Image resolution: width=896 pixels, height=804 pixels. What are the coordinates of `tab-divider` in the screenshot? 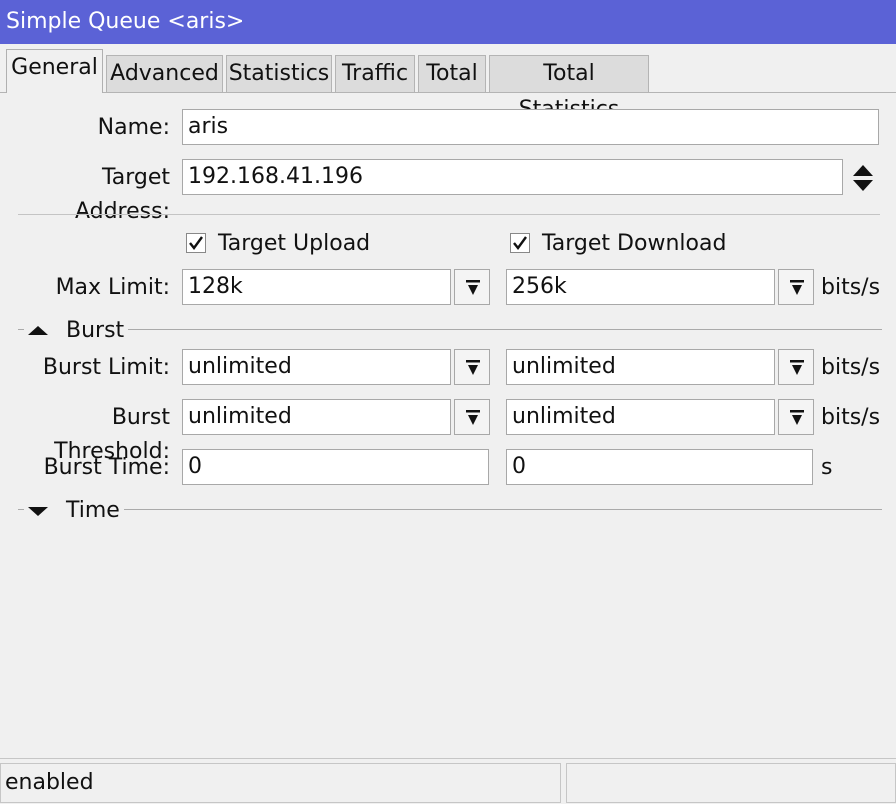 It's located at (448, 92).